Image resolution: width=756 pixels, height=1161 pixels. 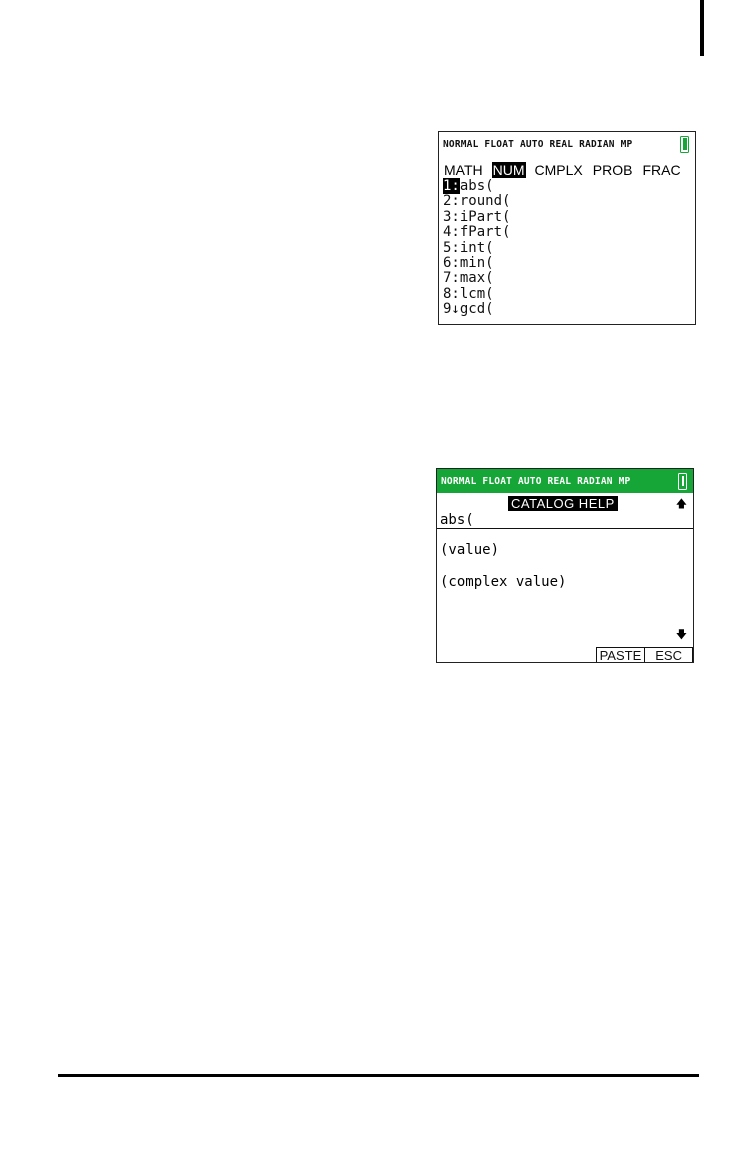 What do you see at coordinates (451, 232) in the screenshot?
I see `menu-item-key: 4:` at bounding box center [451, 232].